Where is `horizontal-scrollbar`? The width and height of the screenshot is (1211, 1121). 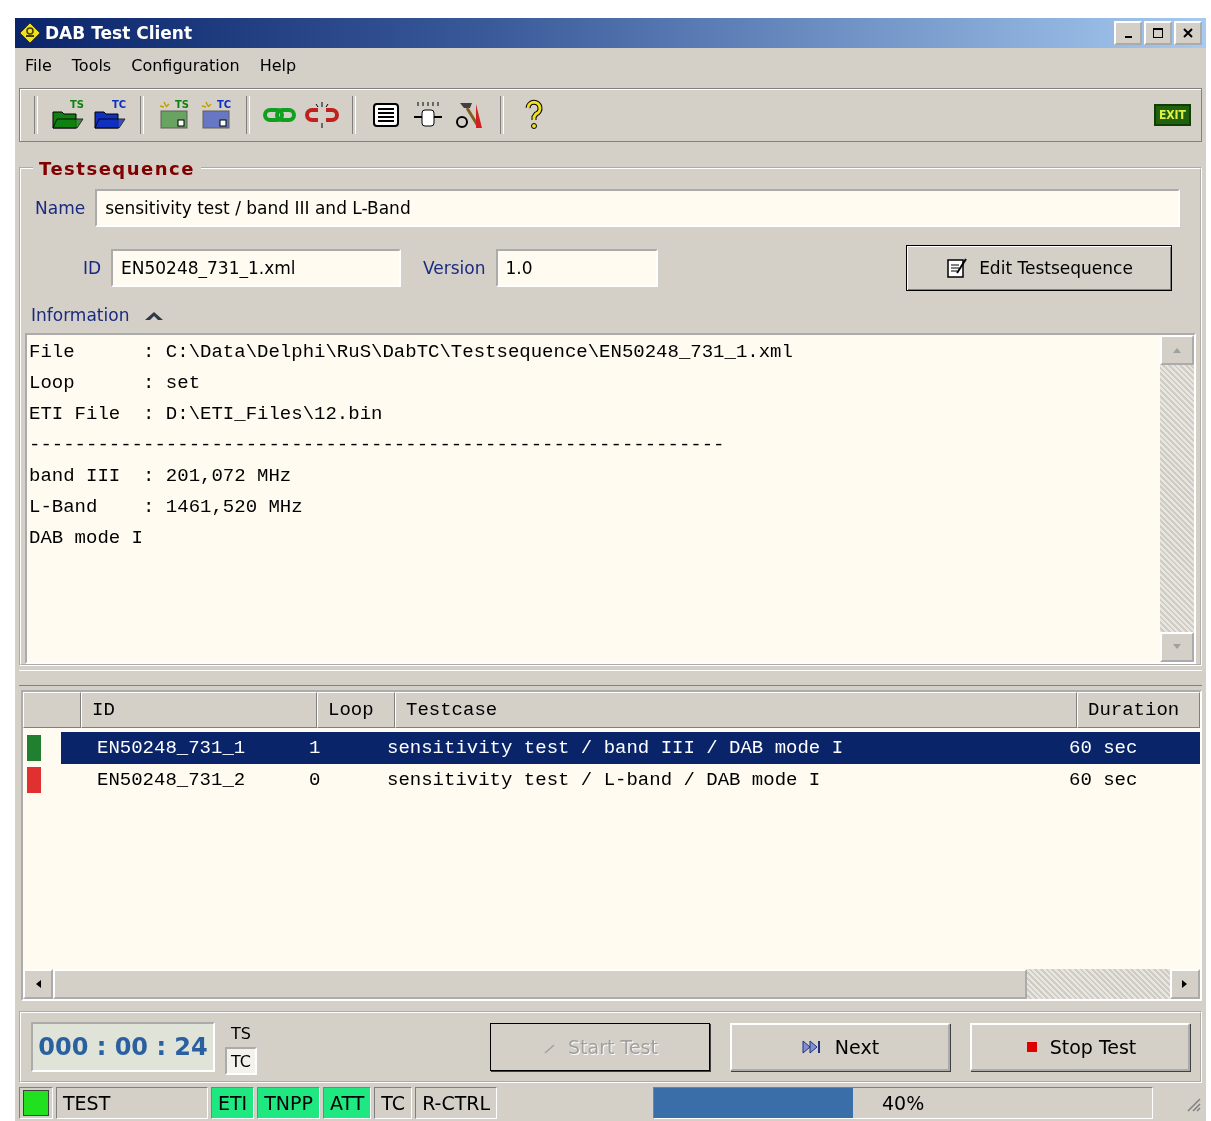 horizontal-scrollbar is located at coordinates (611, 984).